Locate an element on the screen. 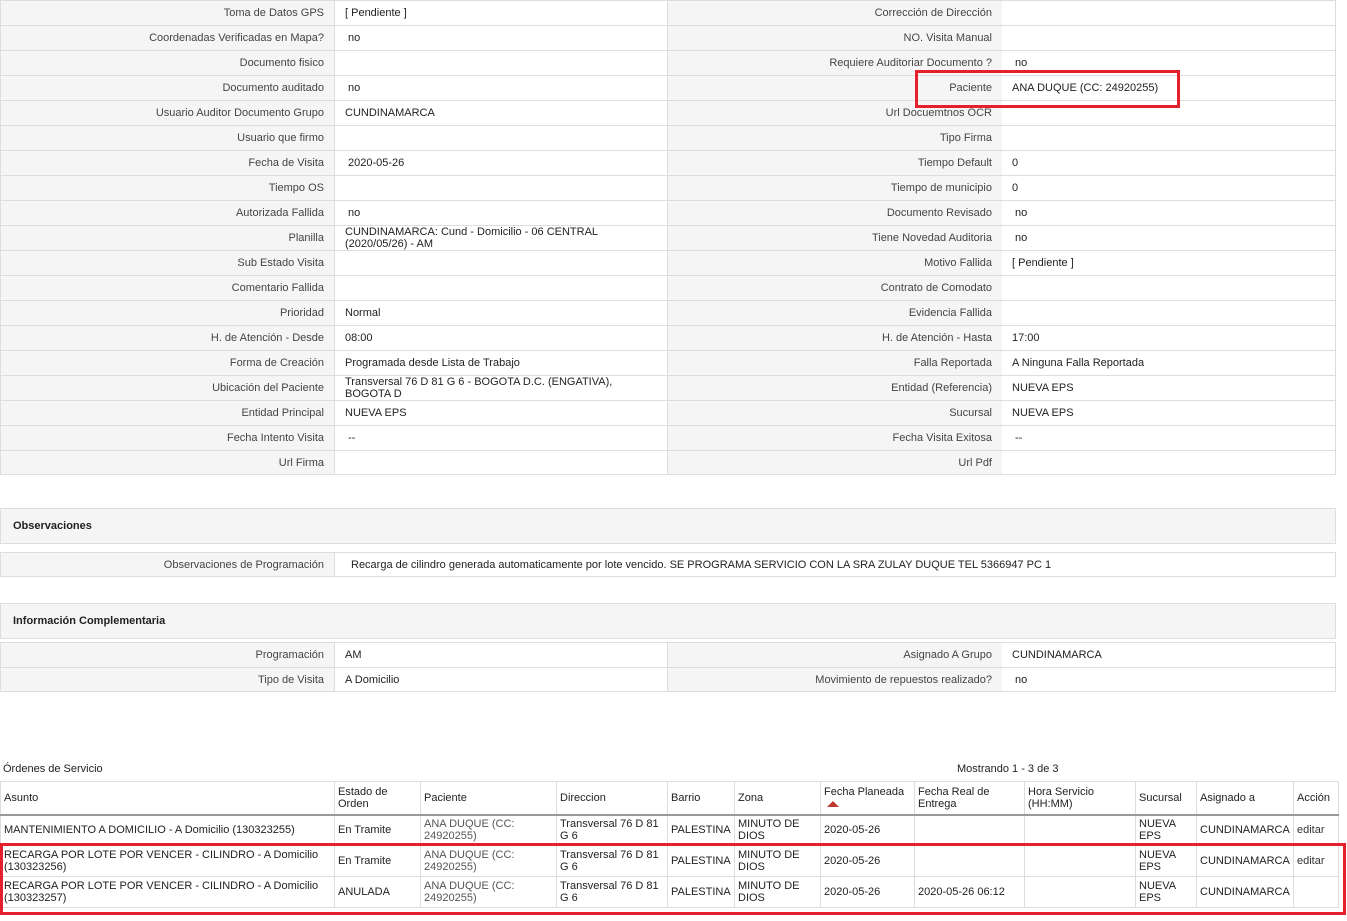 The image size is (1347, 921). value-fecha-visita-exitosa: -- is located at coordinates (1169, 437).